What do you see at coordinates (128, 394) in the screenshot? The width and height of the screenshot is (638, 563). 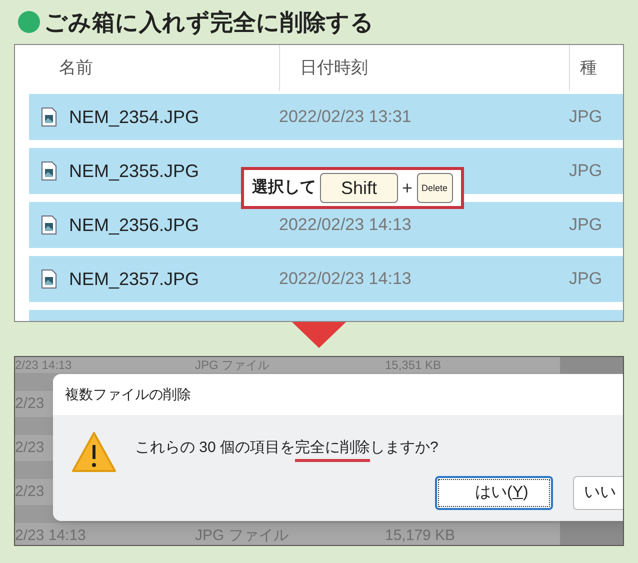 I see `dialog-title: 複数ファイルの削除` at bounding box center [128, 394].